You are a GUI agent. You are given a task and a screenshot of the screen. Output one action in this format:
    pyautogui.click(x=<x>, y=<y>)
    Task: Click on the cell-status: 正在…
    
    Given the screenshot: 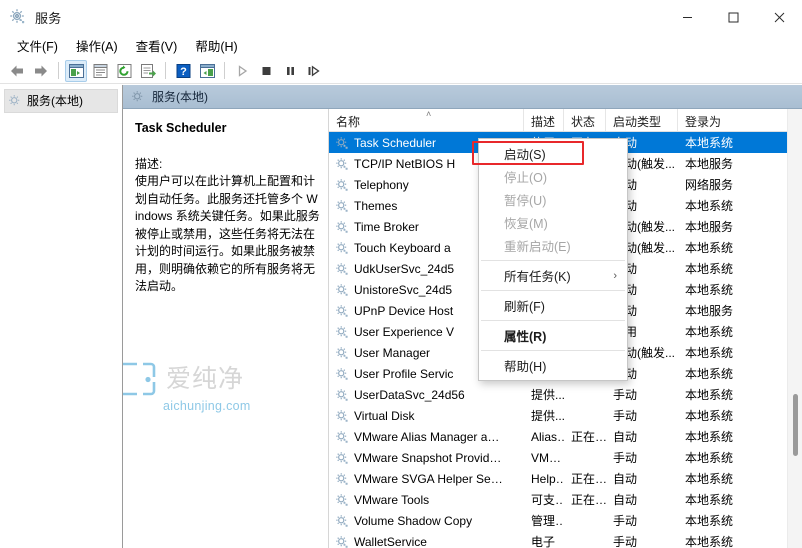 What is the action you would take?
    pyautogui.click(x=588, y=479)
    